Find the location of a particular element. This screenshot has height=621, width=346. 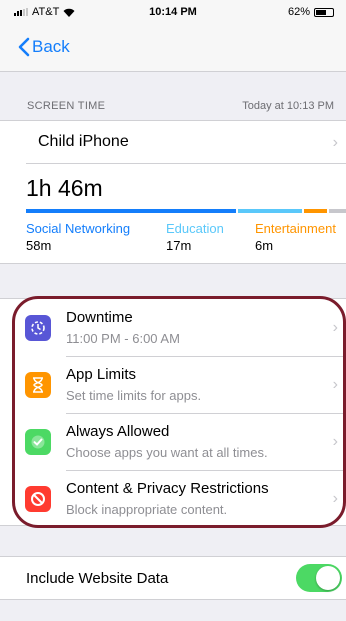

screen-time-header: SCREEN TIME is located at coordinates (66, 106).